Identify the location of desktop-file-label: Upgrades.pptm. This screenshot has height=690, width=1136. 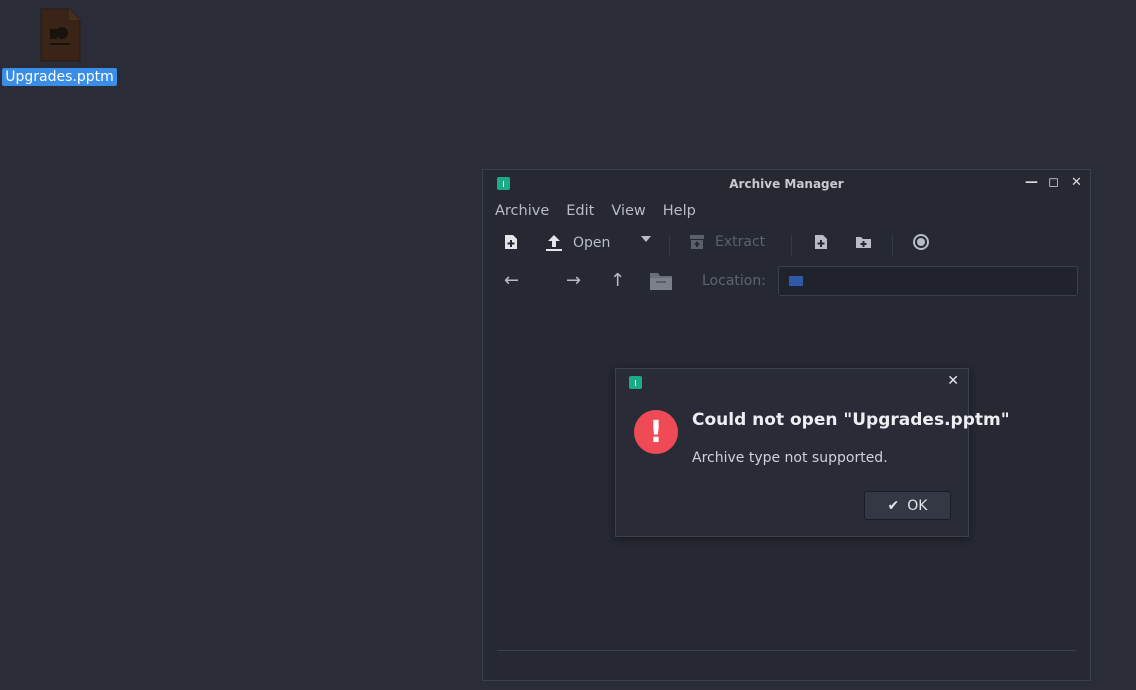
(59, 77).